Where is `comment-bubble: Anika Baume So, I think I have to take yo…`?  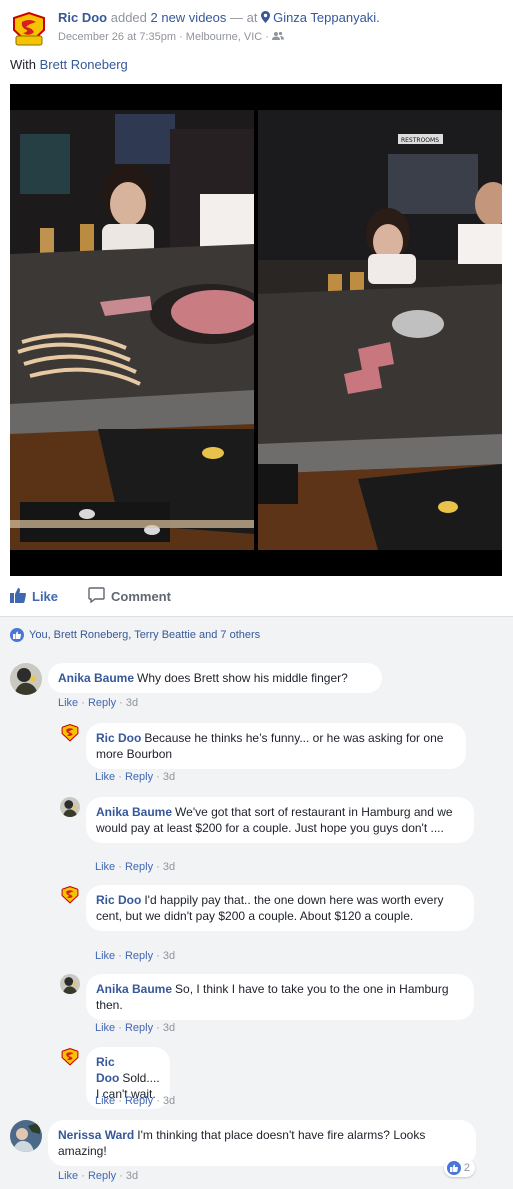
comment-bubble: Anika Baume So, I think I have to take yo… is located at coordinates (280, 997).